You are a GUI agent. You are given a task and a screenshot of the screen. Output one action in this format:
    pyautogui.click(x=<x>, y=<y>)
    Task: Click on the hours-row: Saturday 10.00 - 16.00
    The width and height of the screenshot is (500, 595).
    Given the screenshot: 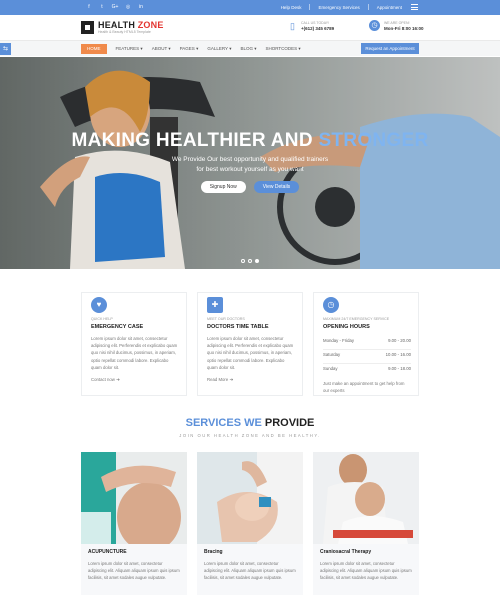 What is the action you would take?
    pyautogui.click(x=367, y=357)
    